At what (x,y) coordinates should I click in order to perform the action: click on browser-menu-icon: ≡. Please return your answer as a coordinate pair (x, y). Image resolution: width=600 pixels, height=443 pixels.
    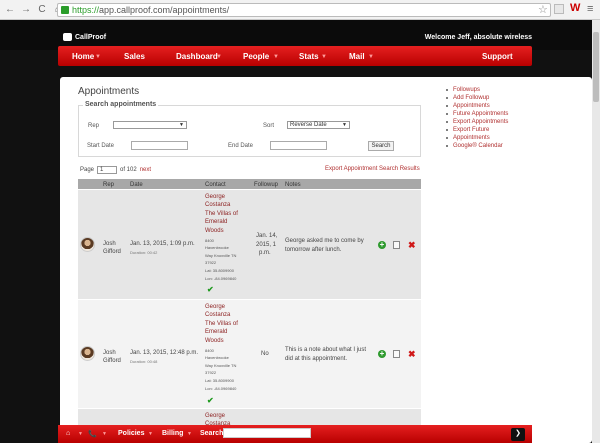
    Looking at the image, I should click on (590, 9).